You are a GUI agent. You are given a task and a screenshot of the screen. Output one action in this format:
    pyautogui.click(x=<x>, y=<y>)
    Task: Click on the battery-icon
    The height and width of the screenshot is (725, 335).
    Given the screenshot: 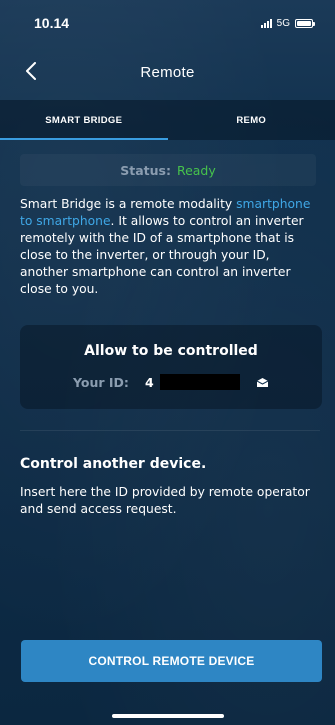 What is the action you would take?
    pyautogui.click(x=305, y=23)
    